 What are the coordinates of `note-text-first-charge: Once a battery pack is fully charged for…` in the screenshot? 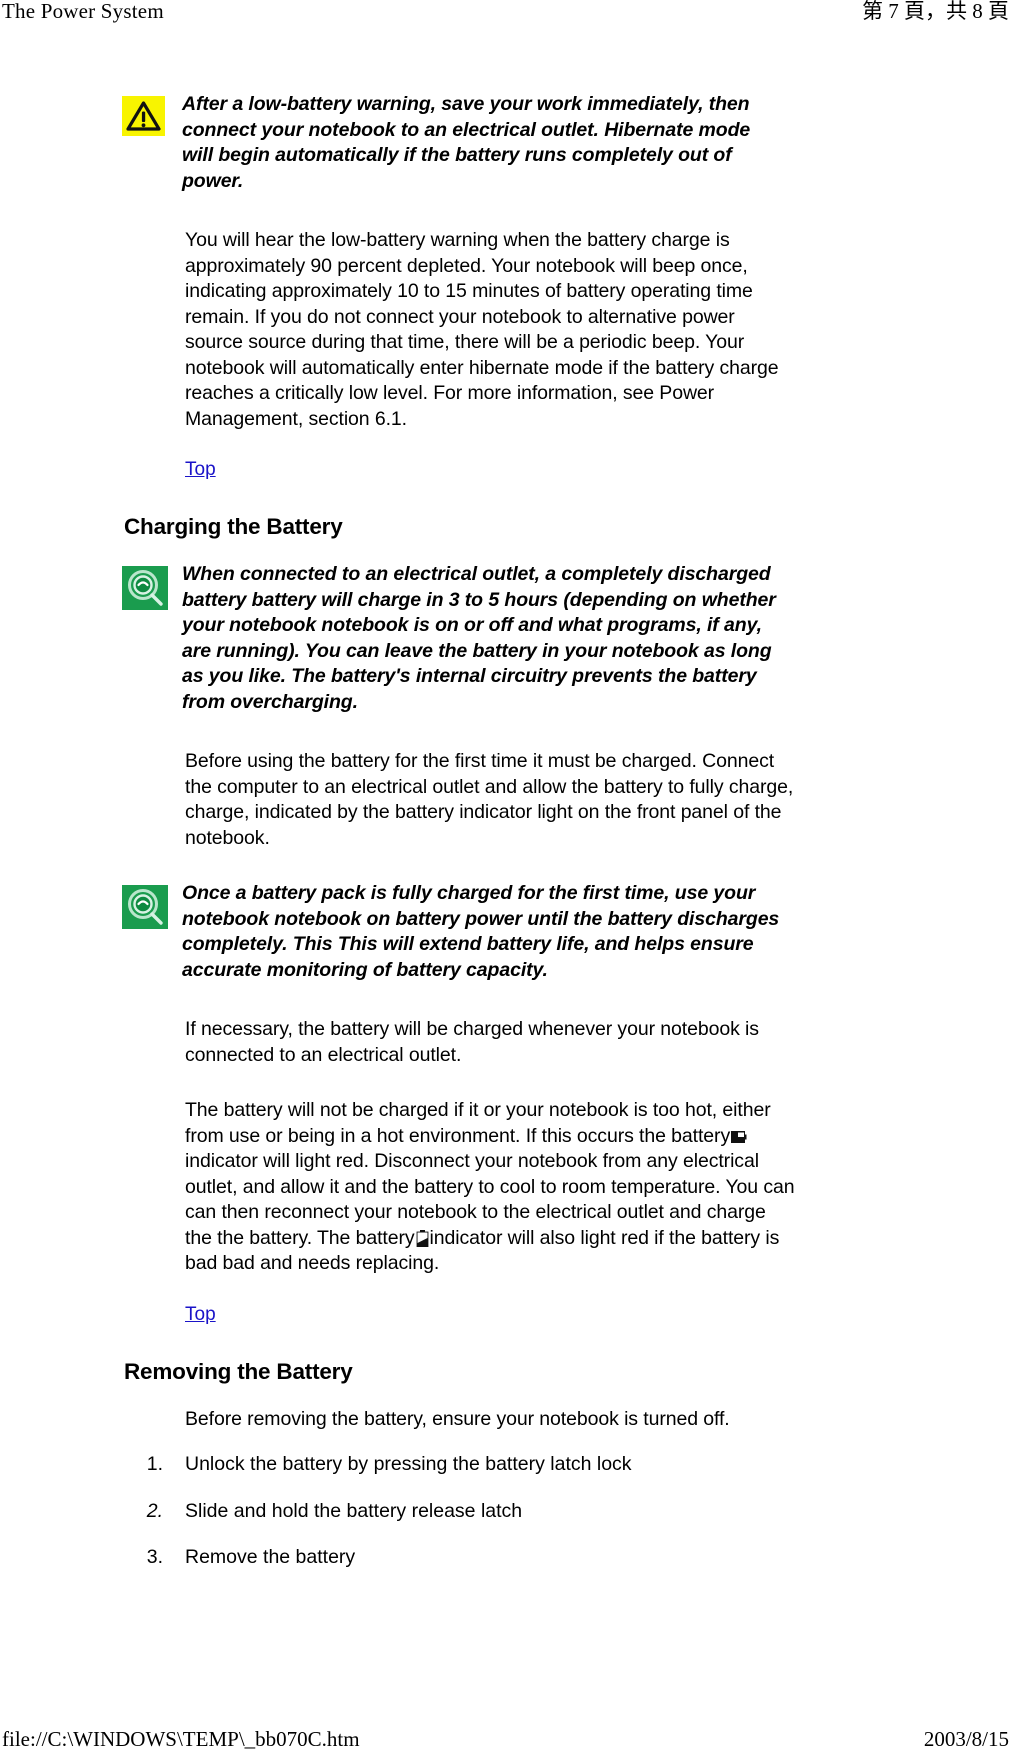 It's located at (481, 931).